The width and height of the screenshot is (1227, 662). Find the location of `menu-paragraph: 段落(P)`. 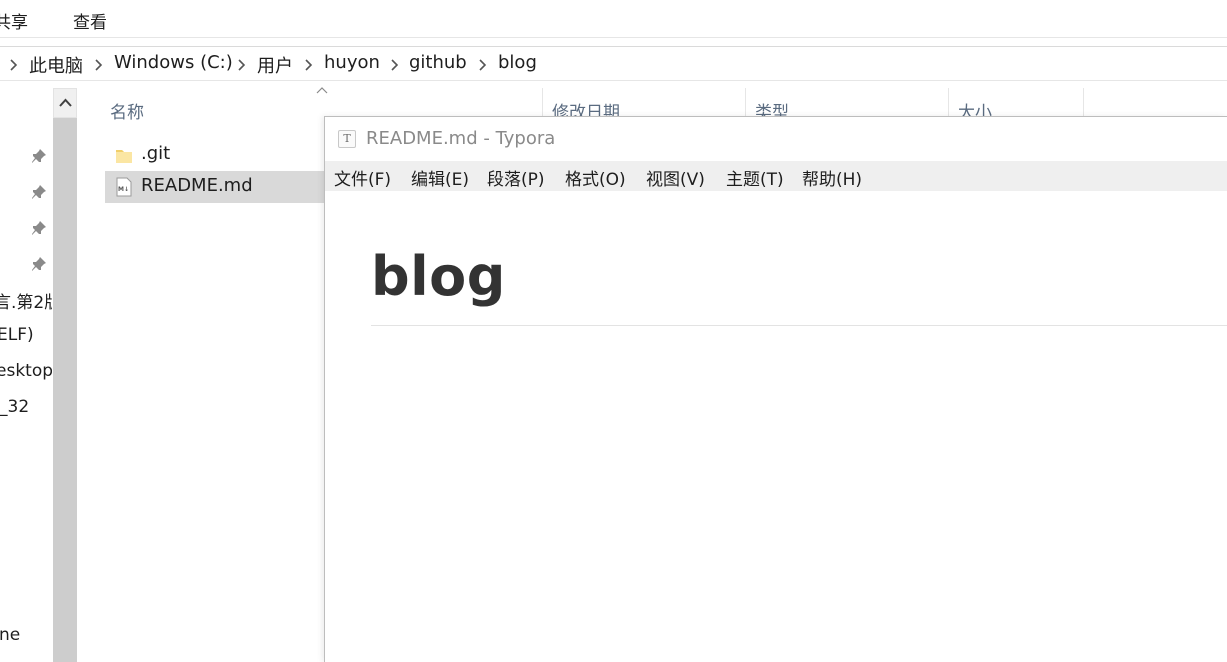

menu-paragraph: 段落(P) is located at coordinates (516, 177).